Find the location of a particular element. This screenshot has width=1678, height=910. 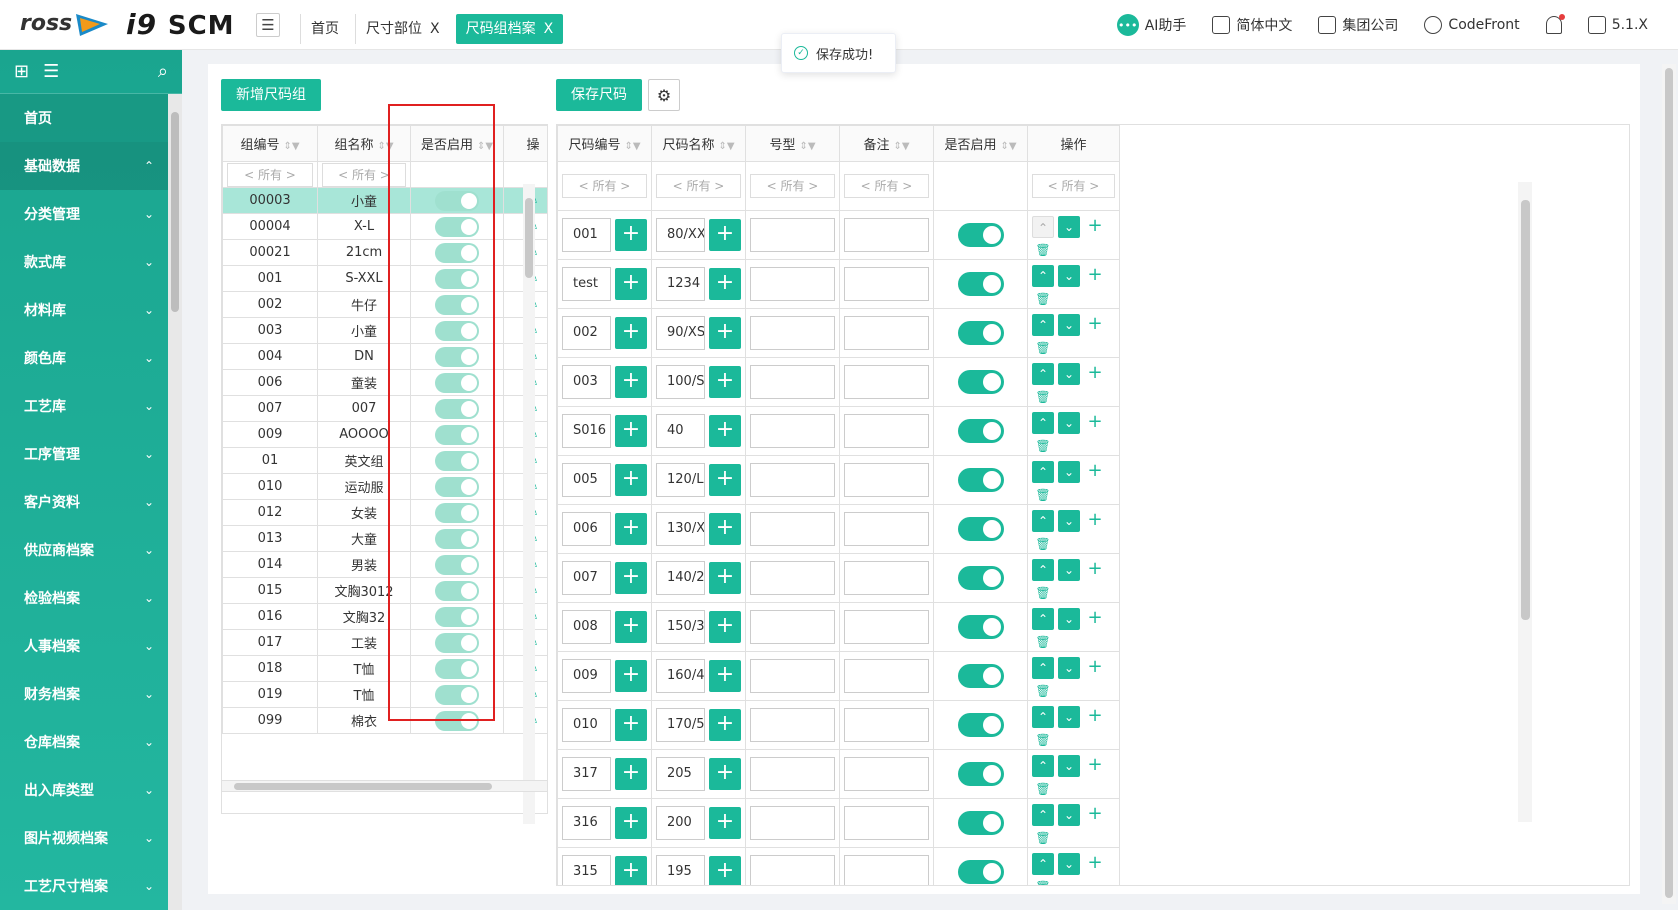

size-code-input: 005 is located at coordinates (586, 480).